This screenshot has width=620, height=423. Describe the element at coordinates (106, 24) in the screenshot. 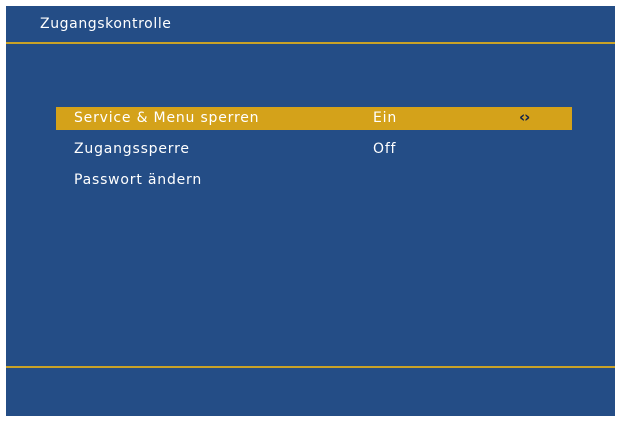

I see `page-title: Zugangskontrolle` at that location.